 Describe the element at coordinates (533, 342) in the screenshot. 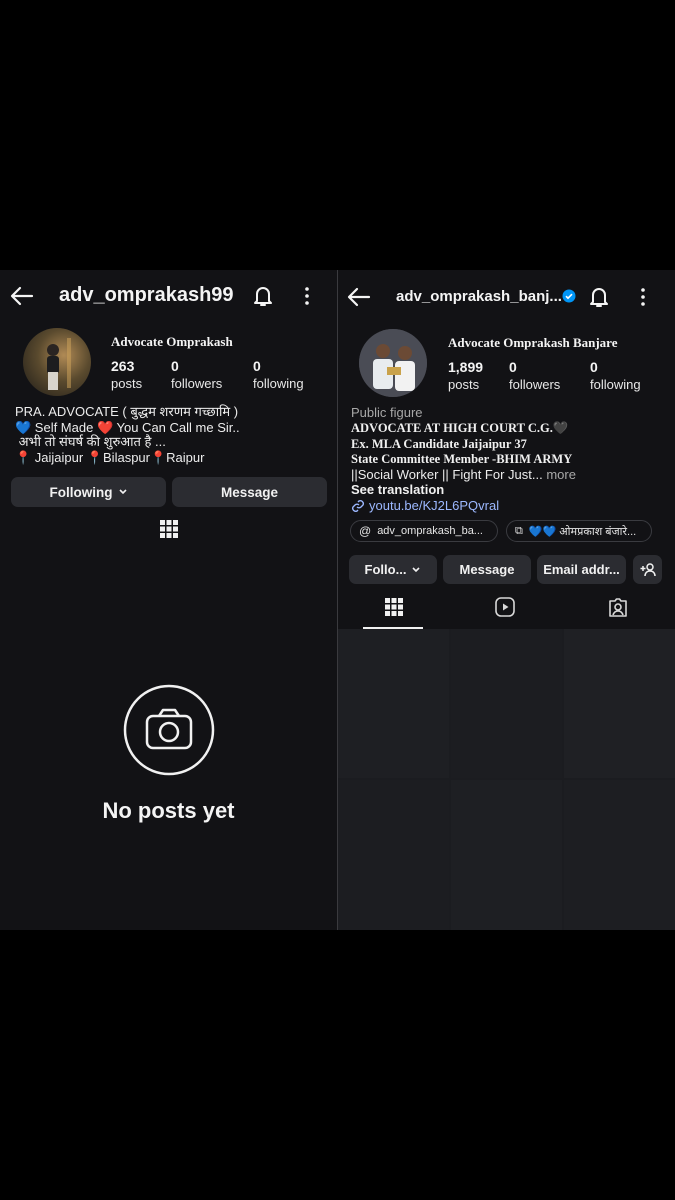

I see `display-name: Advocate Omprakash Banjare` at that location.